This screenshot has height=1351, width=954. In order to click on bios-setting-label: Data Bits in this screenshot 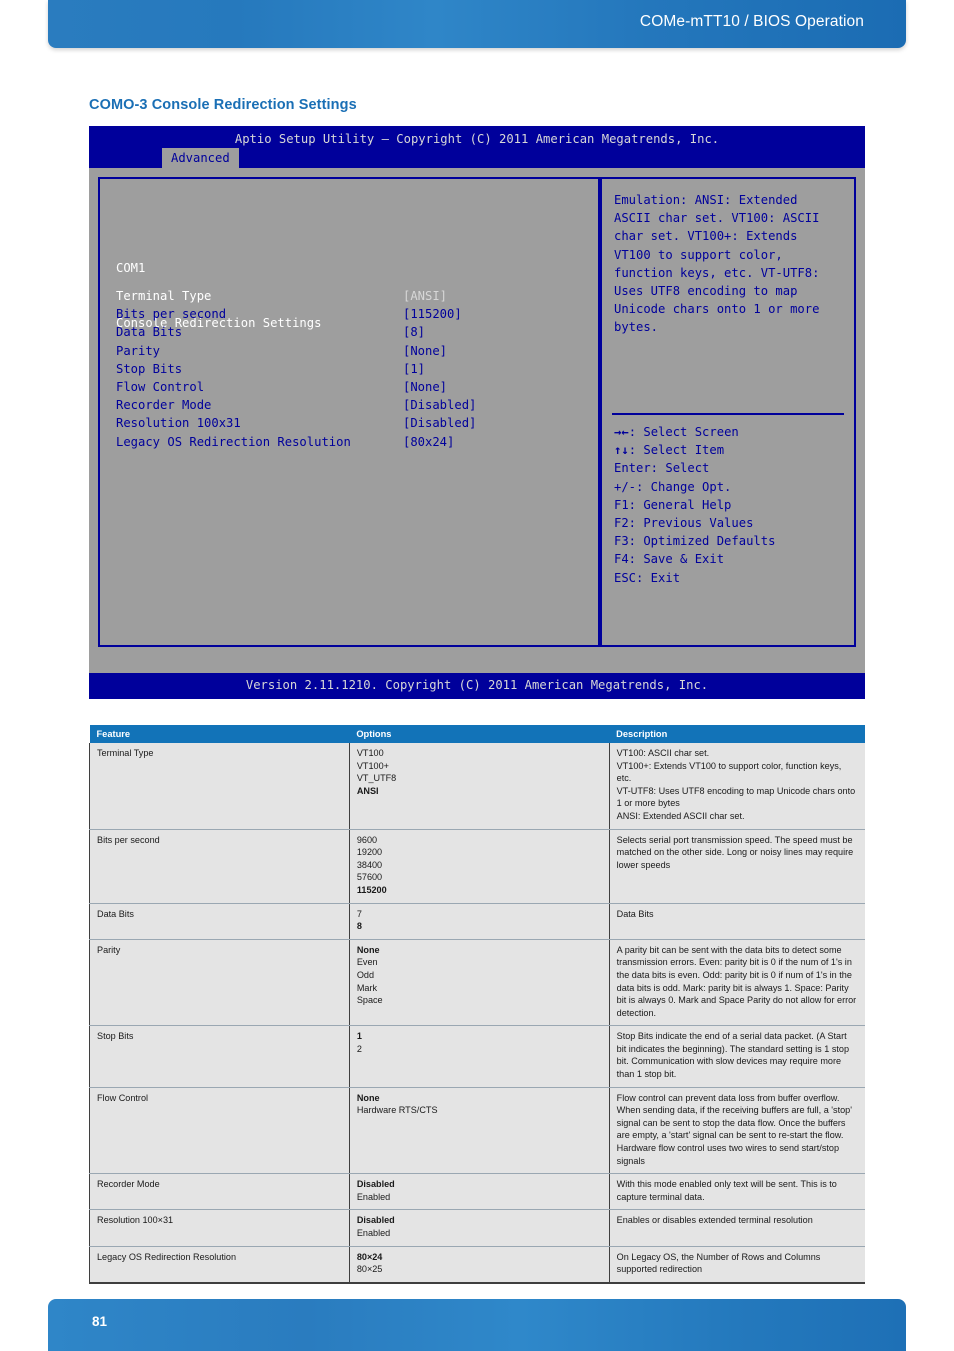, I will do `click(149, 332)`.